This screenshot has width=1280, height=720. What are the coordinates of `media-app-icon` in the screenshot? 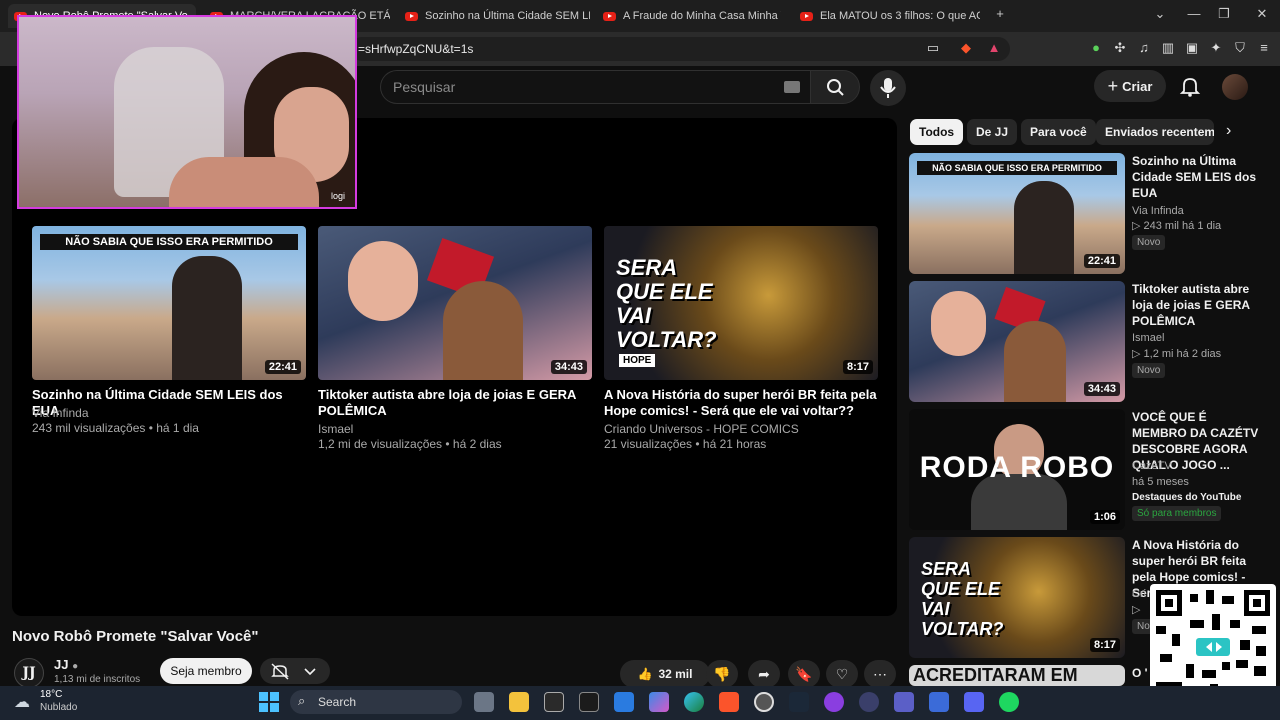 It's located at (554, 702).